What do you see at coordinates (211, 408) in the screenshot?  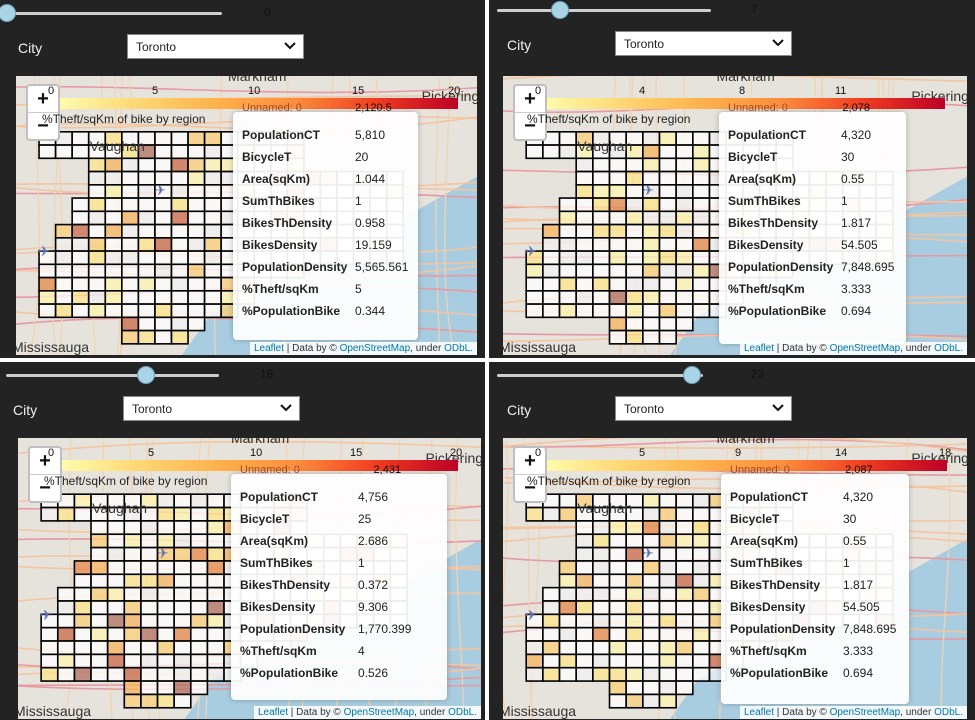 I see `city-select: Toronto` at bounding box center [211, 408].